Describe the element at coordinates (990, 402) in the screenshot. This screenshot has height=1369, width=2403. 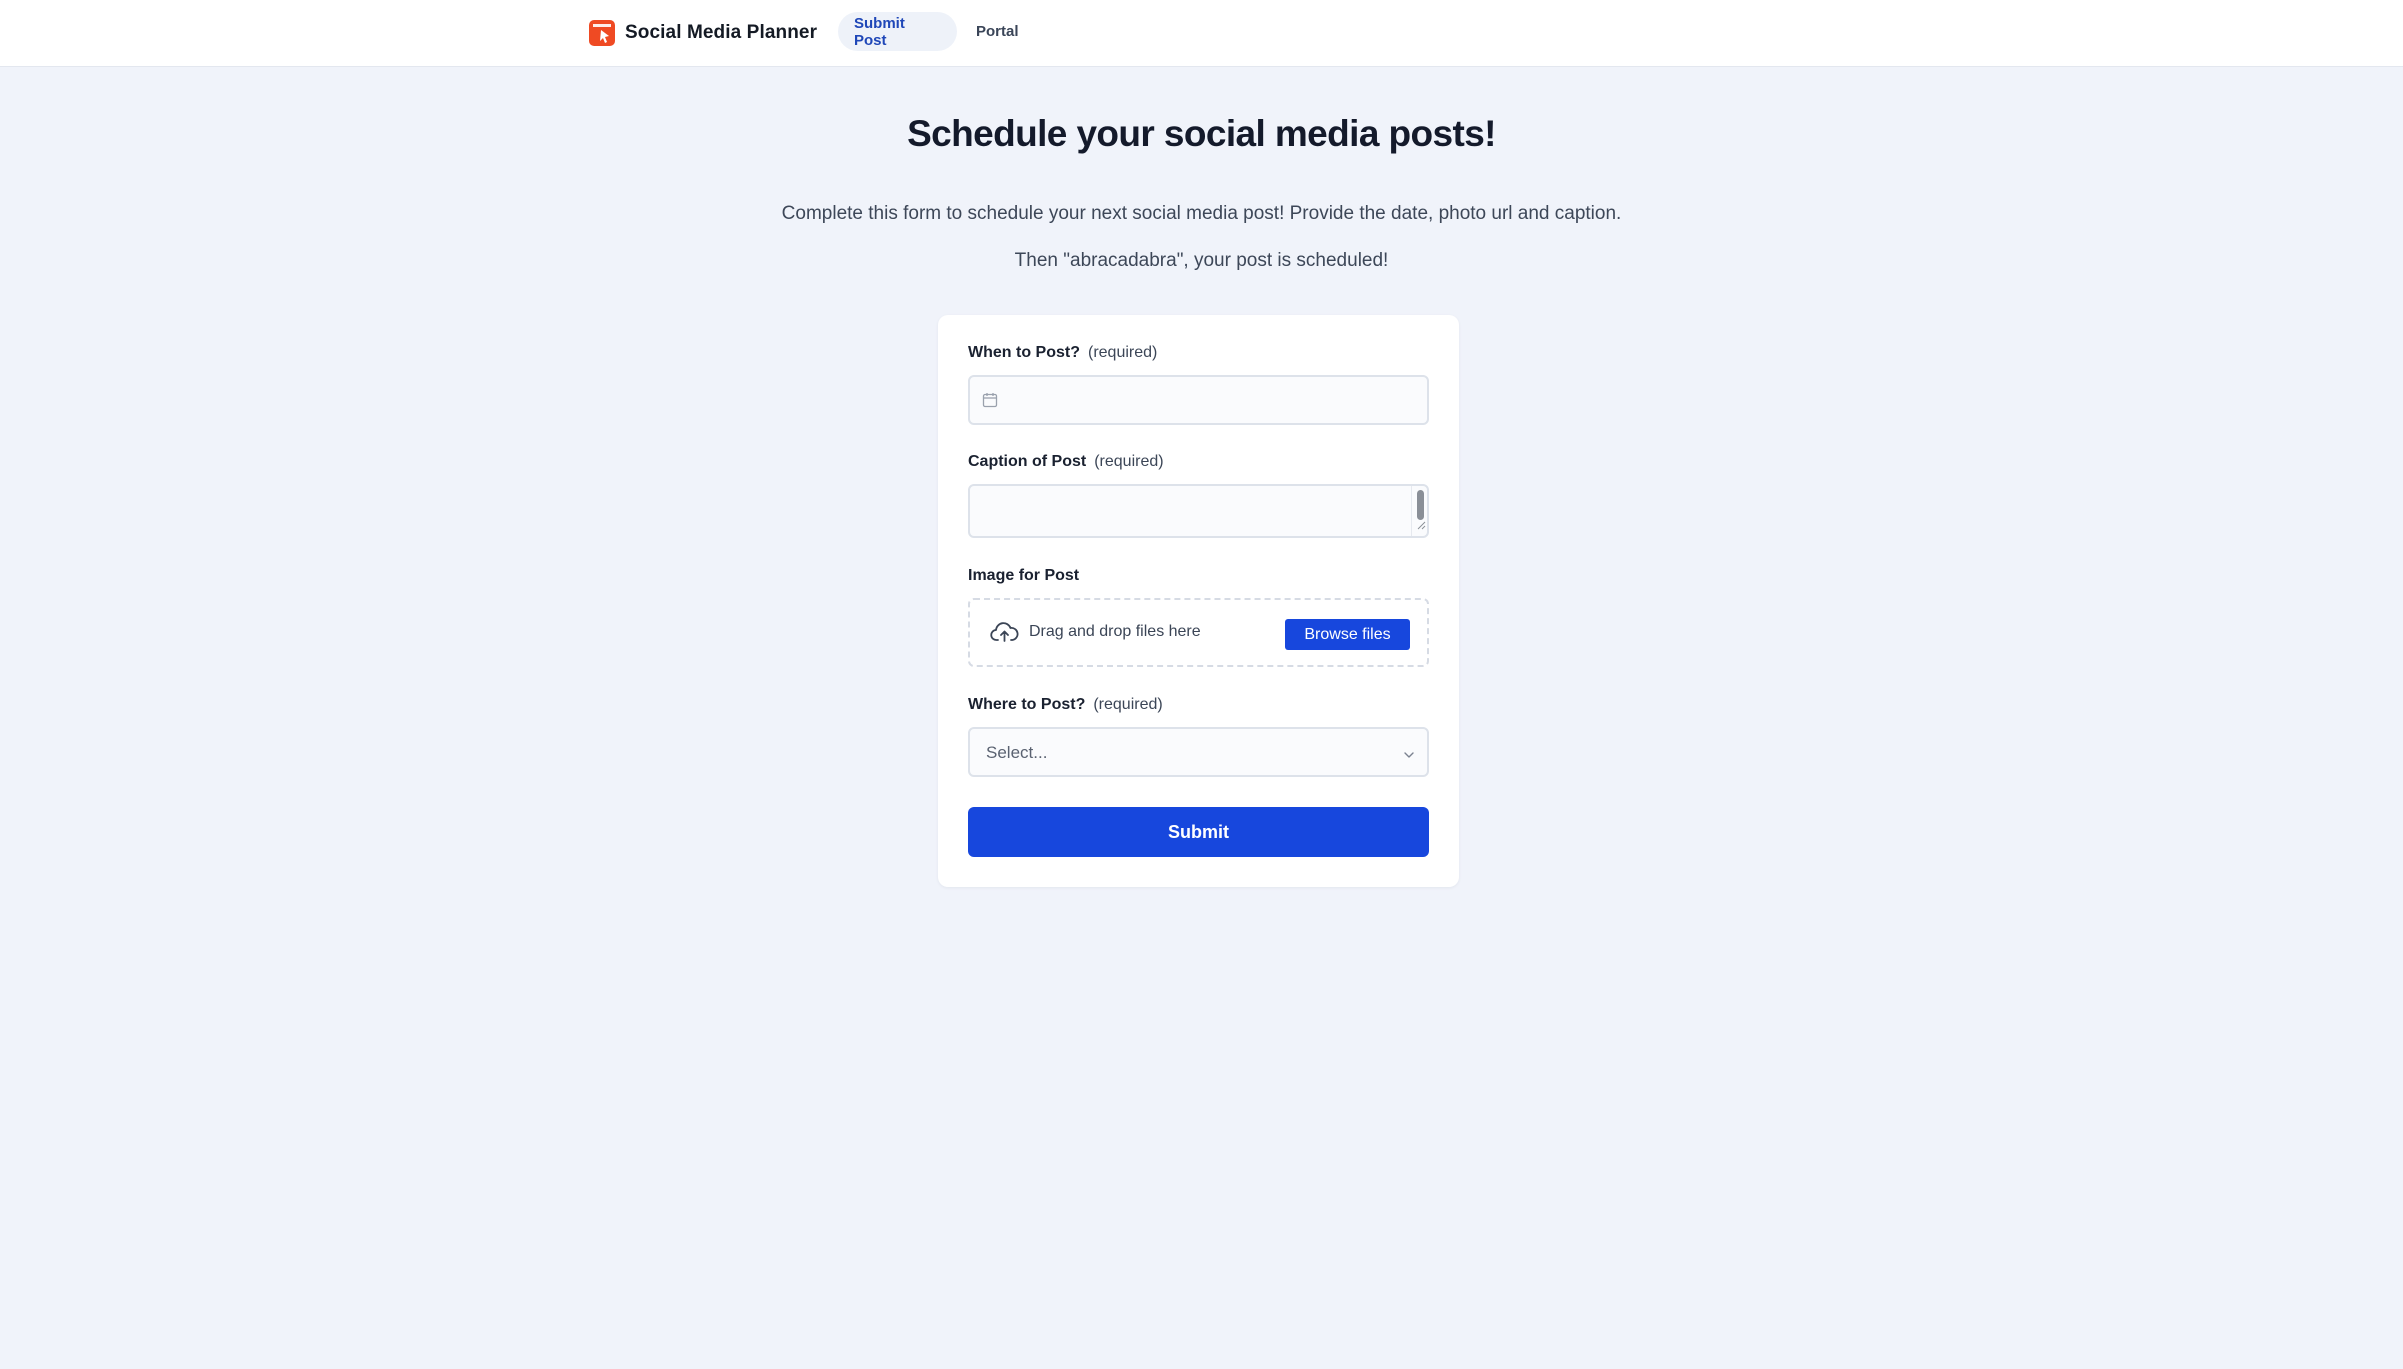
I see `calendar-icon` at that location.